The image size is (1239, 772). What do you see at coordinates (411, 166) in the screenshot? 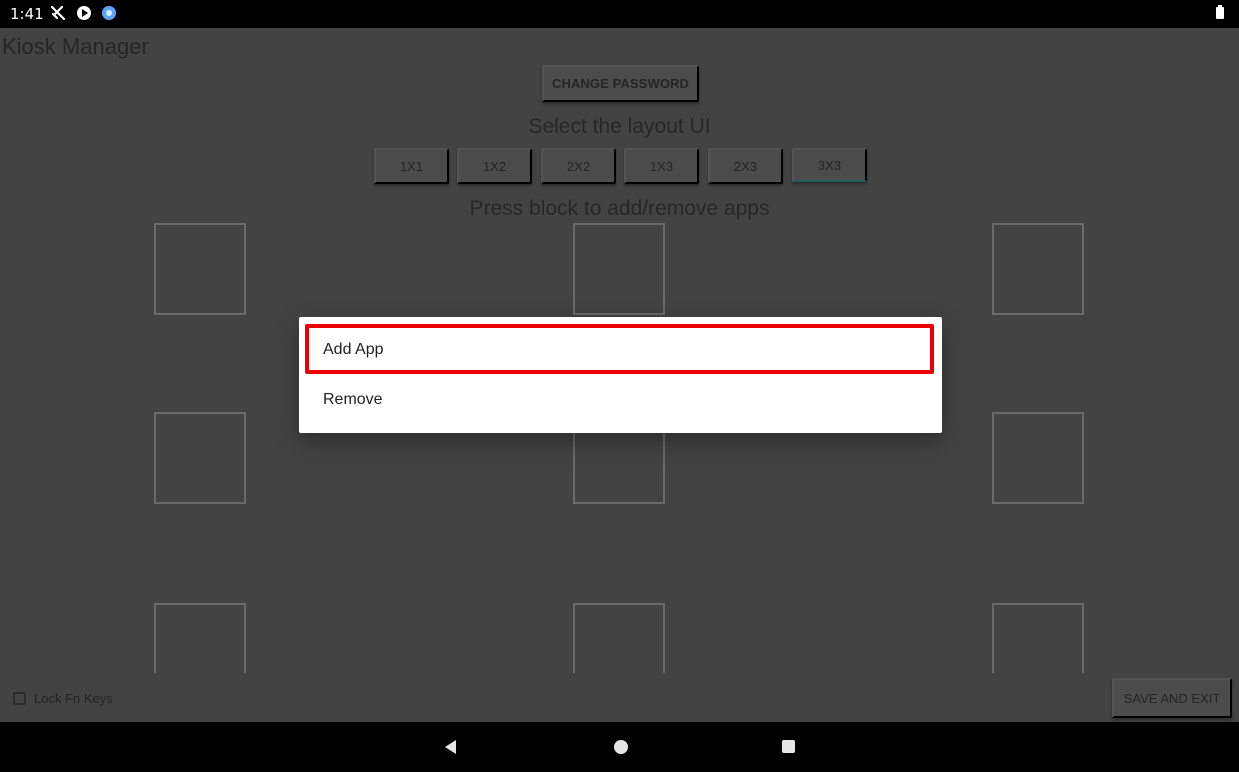
I see `layout-1x1-button: 1X1` at bounding box center [411, 166].